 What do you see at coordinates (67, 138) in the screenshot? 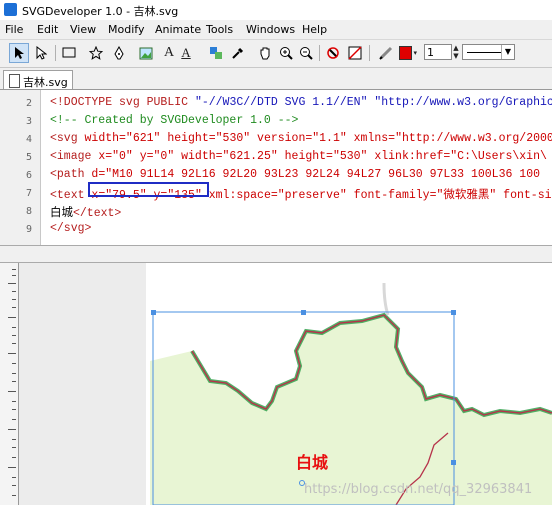
I see `code-tag: <svg` at bounding box center [67, 138].